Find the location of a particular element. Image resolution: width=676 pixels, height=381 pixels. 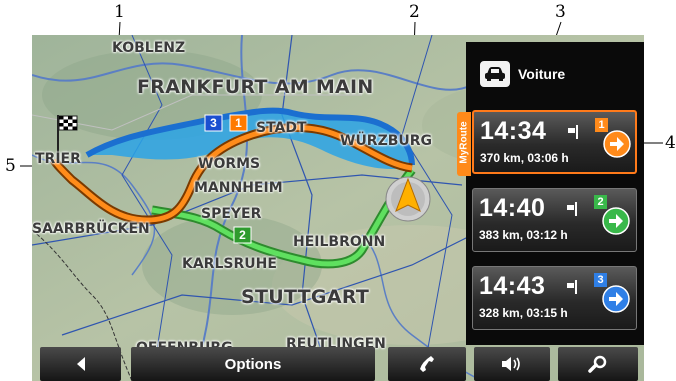

city-stuttgart: STUTTGART is located at coordinates (305, 297).